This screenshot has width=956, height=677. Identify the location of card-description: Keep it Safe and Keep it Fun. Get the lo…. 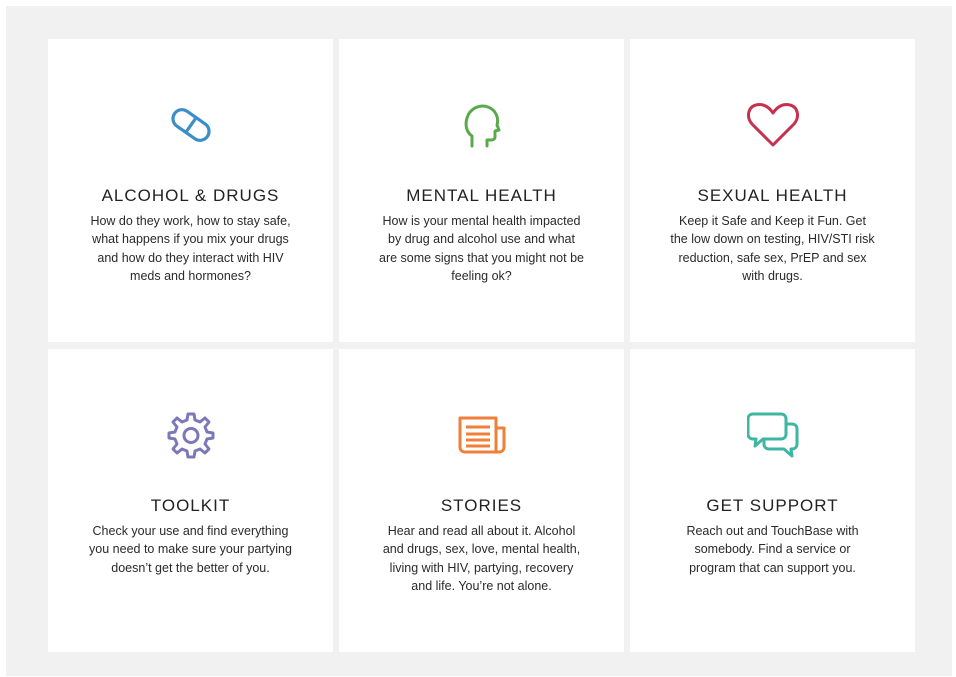
(772, 248).